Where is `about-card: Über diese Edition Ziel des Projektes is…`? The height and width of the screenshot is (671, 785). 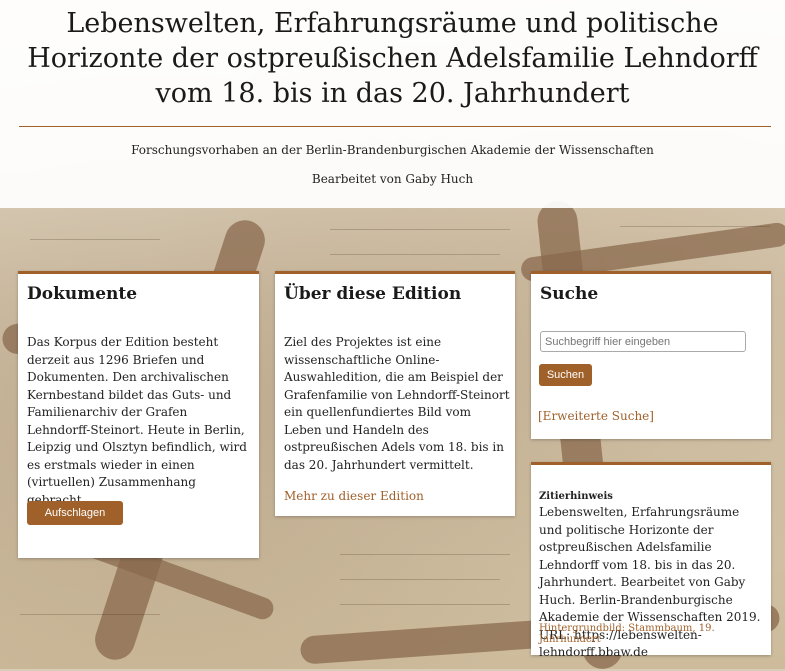 about-card: Über diese Edition Ziel des Projektes is… is located at coordinates (395, 393).